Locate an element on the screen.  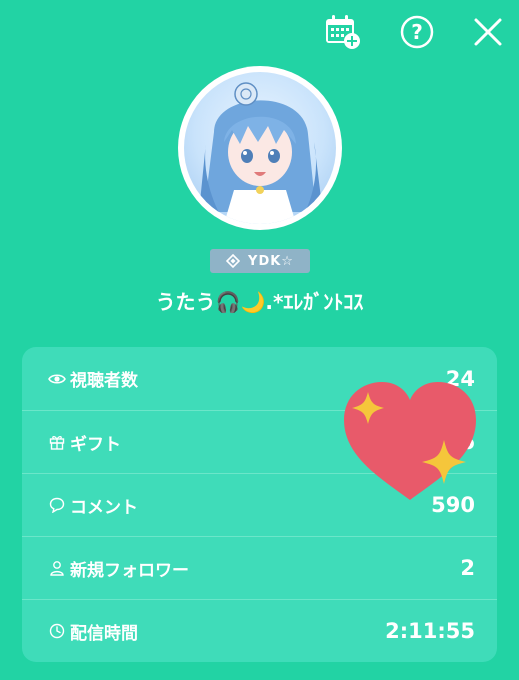
rank-badge: YDK☆ is located at coordinates (260, 261).